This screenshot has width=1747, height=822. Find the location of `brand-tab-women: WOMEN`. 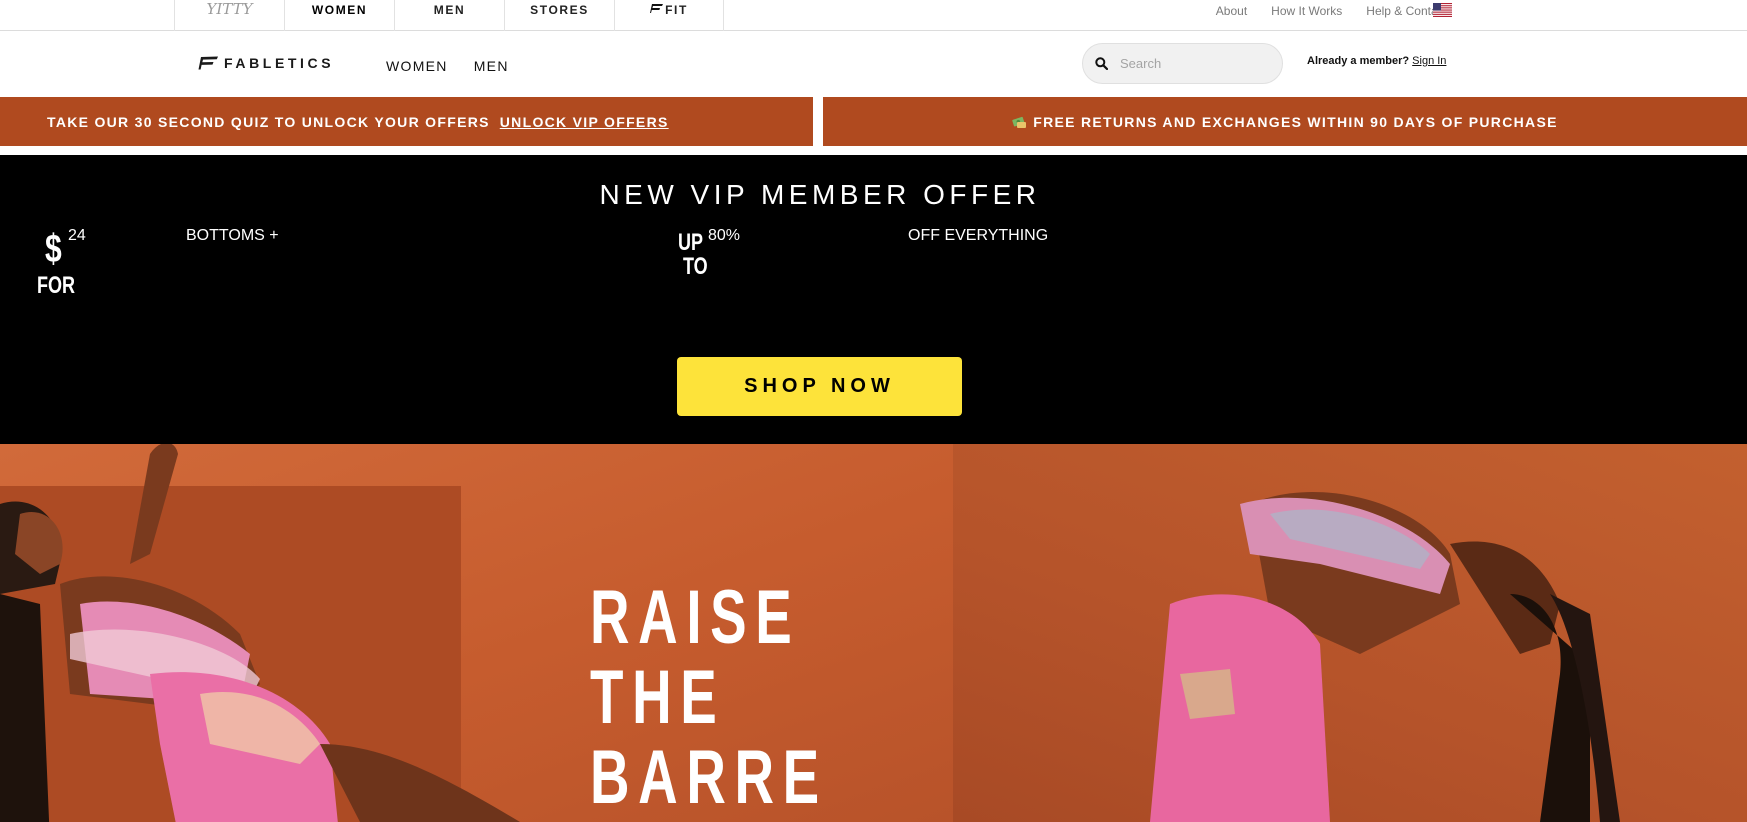

brand-tab-women: WOMEN is located at coordinates (339, 15).